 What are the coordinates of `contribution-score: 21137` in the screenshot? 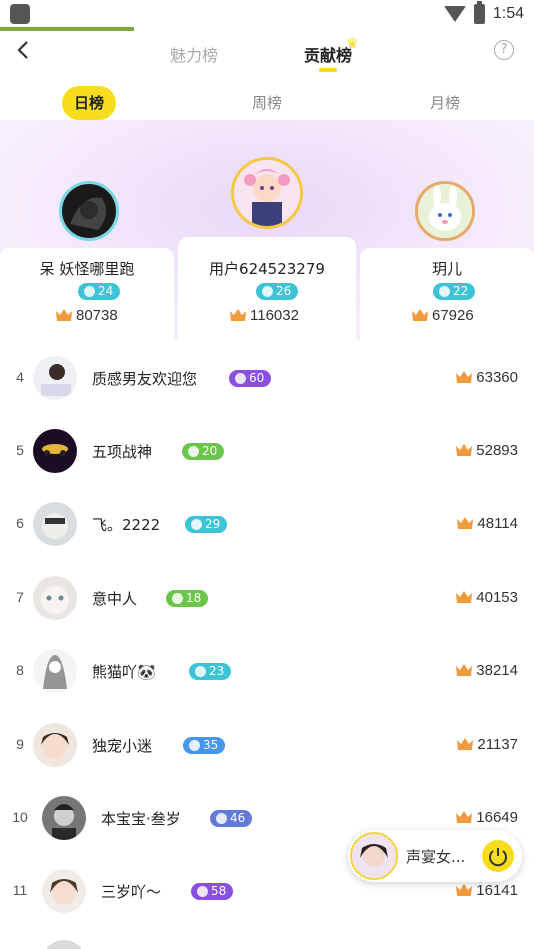 It's located at (487, 744).